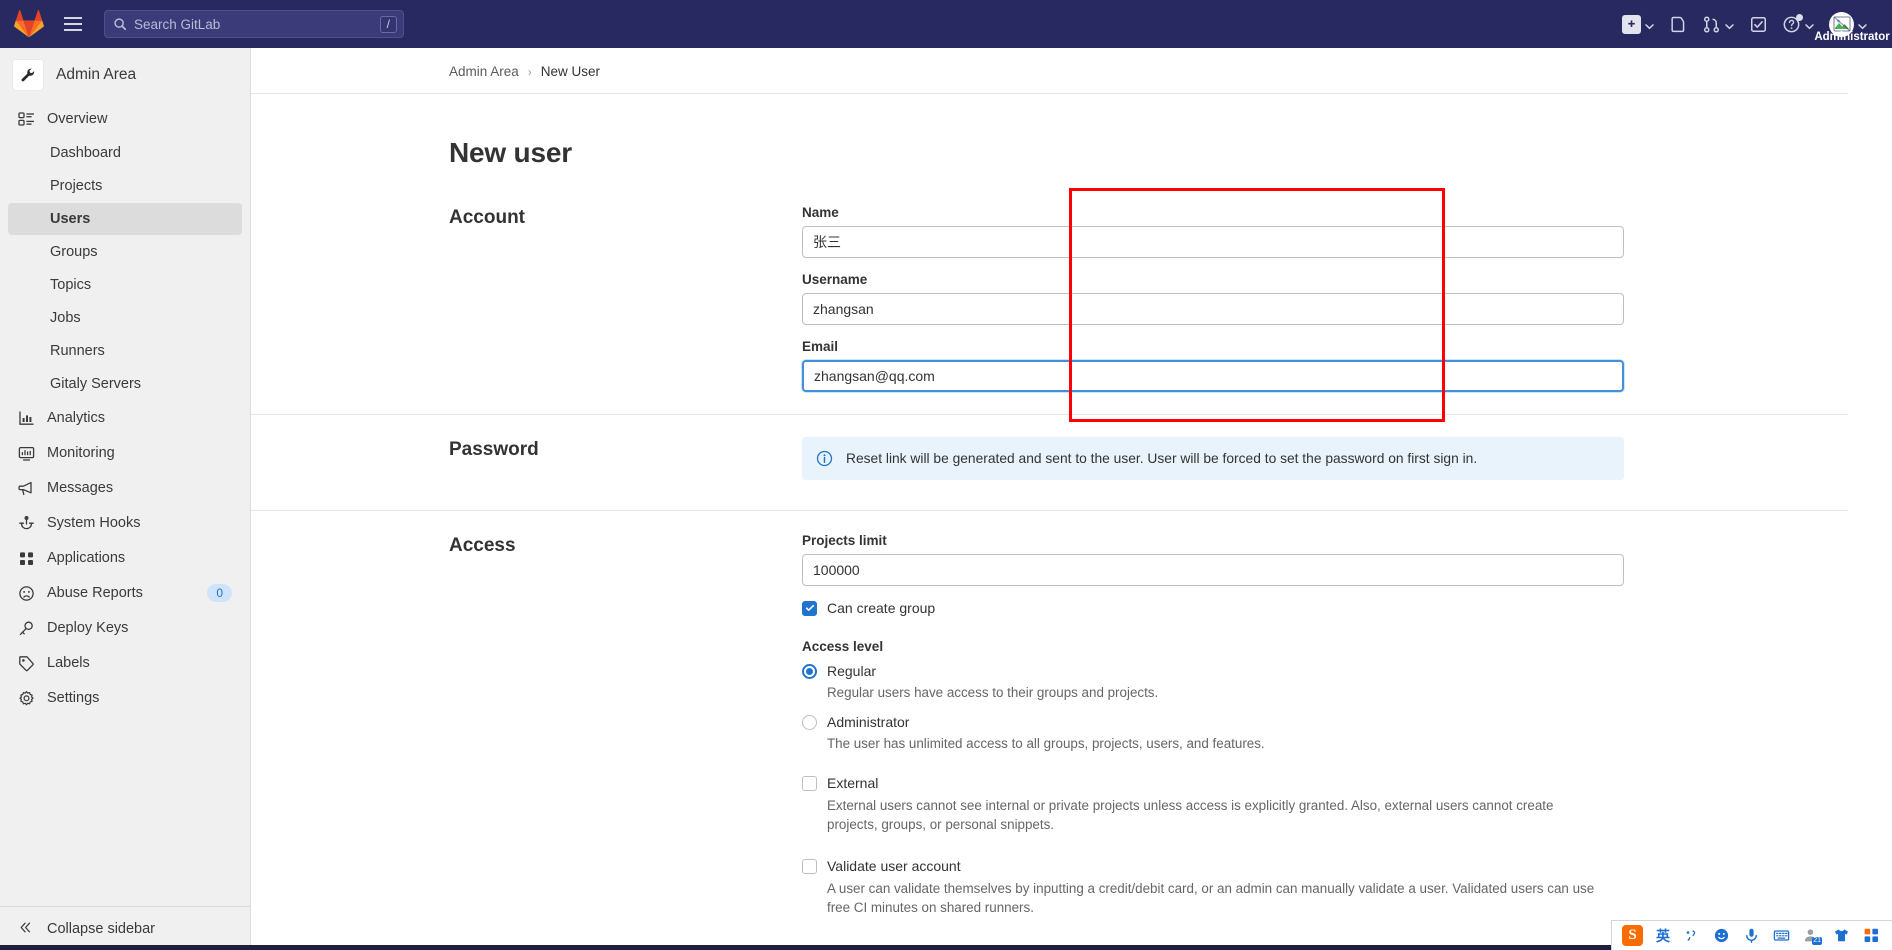  I want to click on sidebar-item-label: Groups, so click(74, 252).